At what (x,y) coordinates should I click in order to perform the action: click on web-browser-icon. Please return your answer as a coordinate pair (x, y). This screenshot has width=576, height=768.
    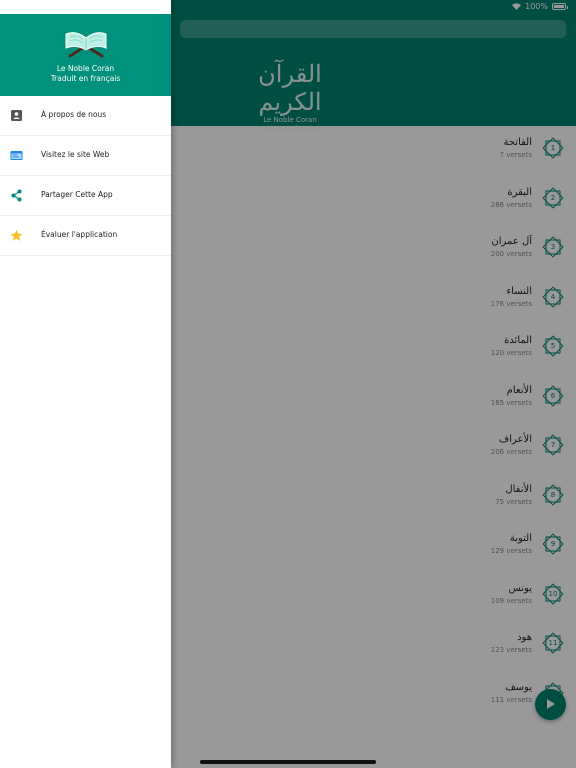
    Looking at the image, I should click on (16, 155).